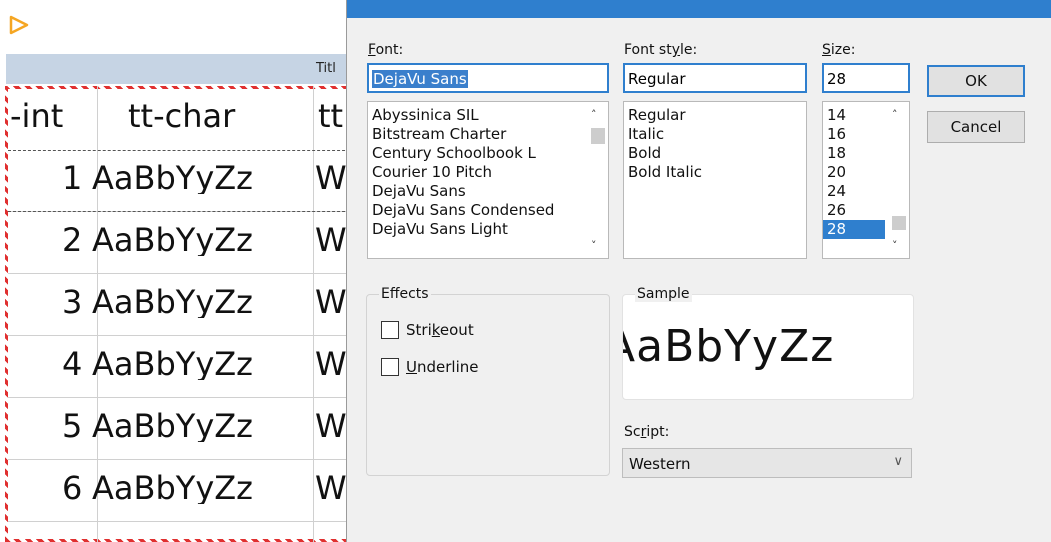  I want to click on strikeout-checkbox, so click(390, 330).